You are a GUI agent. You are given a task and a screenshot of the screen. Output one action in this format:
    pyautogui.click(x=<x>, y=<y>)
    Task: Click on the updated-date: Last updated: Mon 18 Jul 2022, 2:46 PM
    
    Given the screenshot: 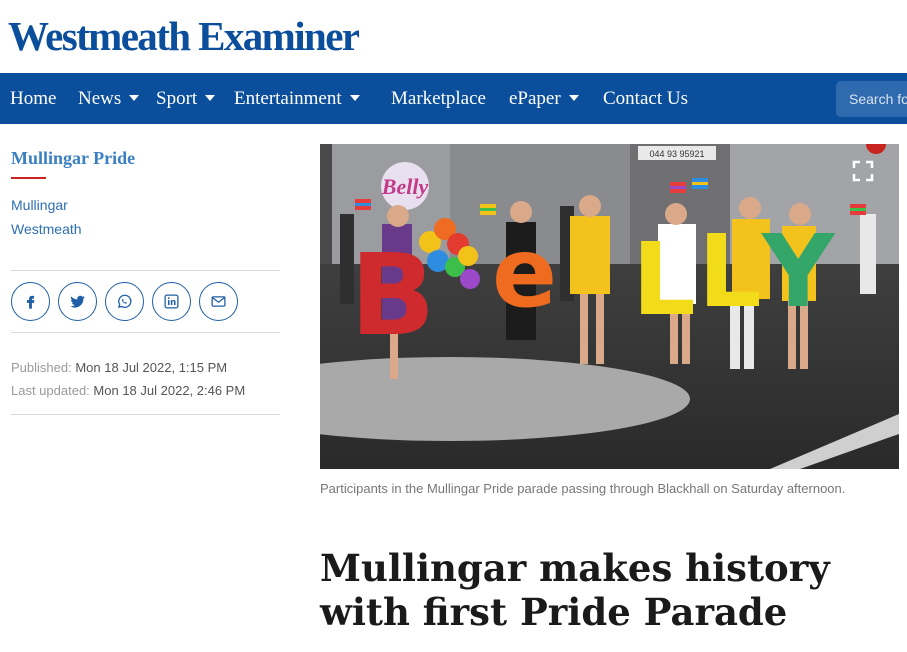 What is the action you would take?
    pyautogui.click(x=128, y=390)
    